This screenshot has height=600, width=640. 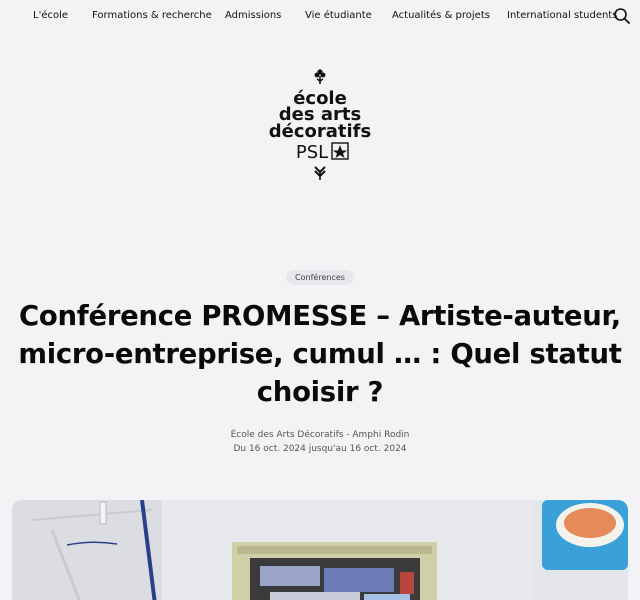 I want to click on title-line-3: choisir ?, so click(x=320, y=392).